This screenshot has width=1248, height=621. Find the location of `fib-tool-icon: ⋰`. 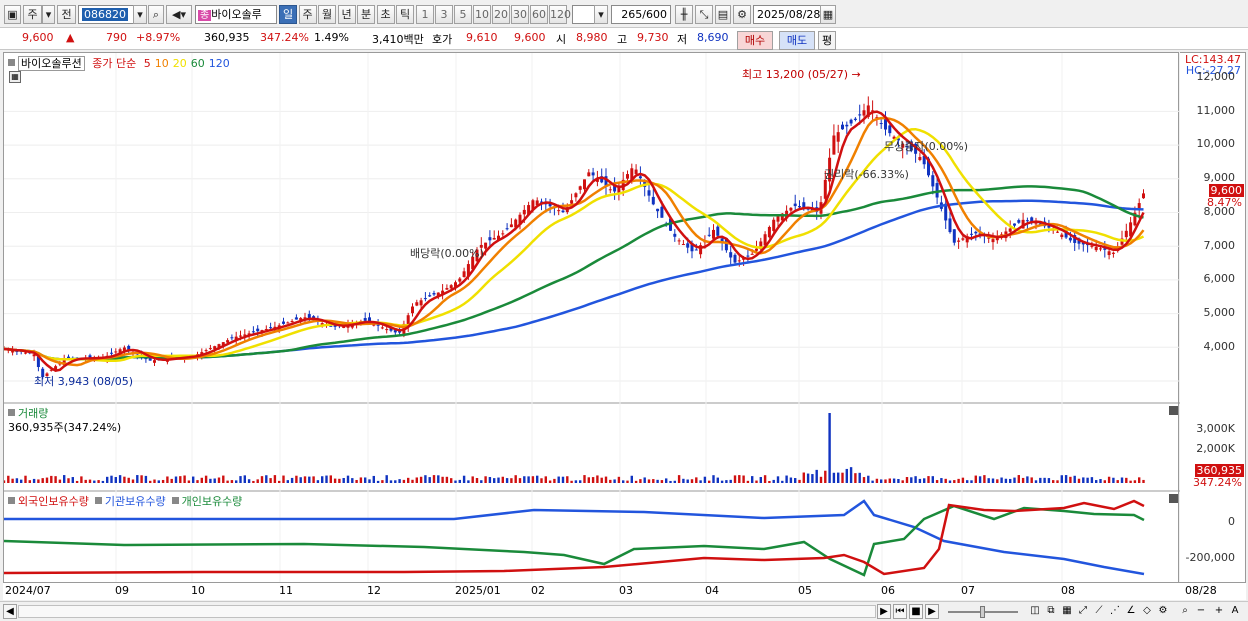

fib-tool-icon: ⋰ is located at coordinates (1115, 611).